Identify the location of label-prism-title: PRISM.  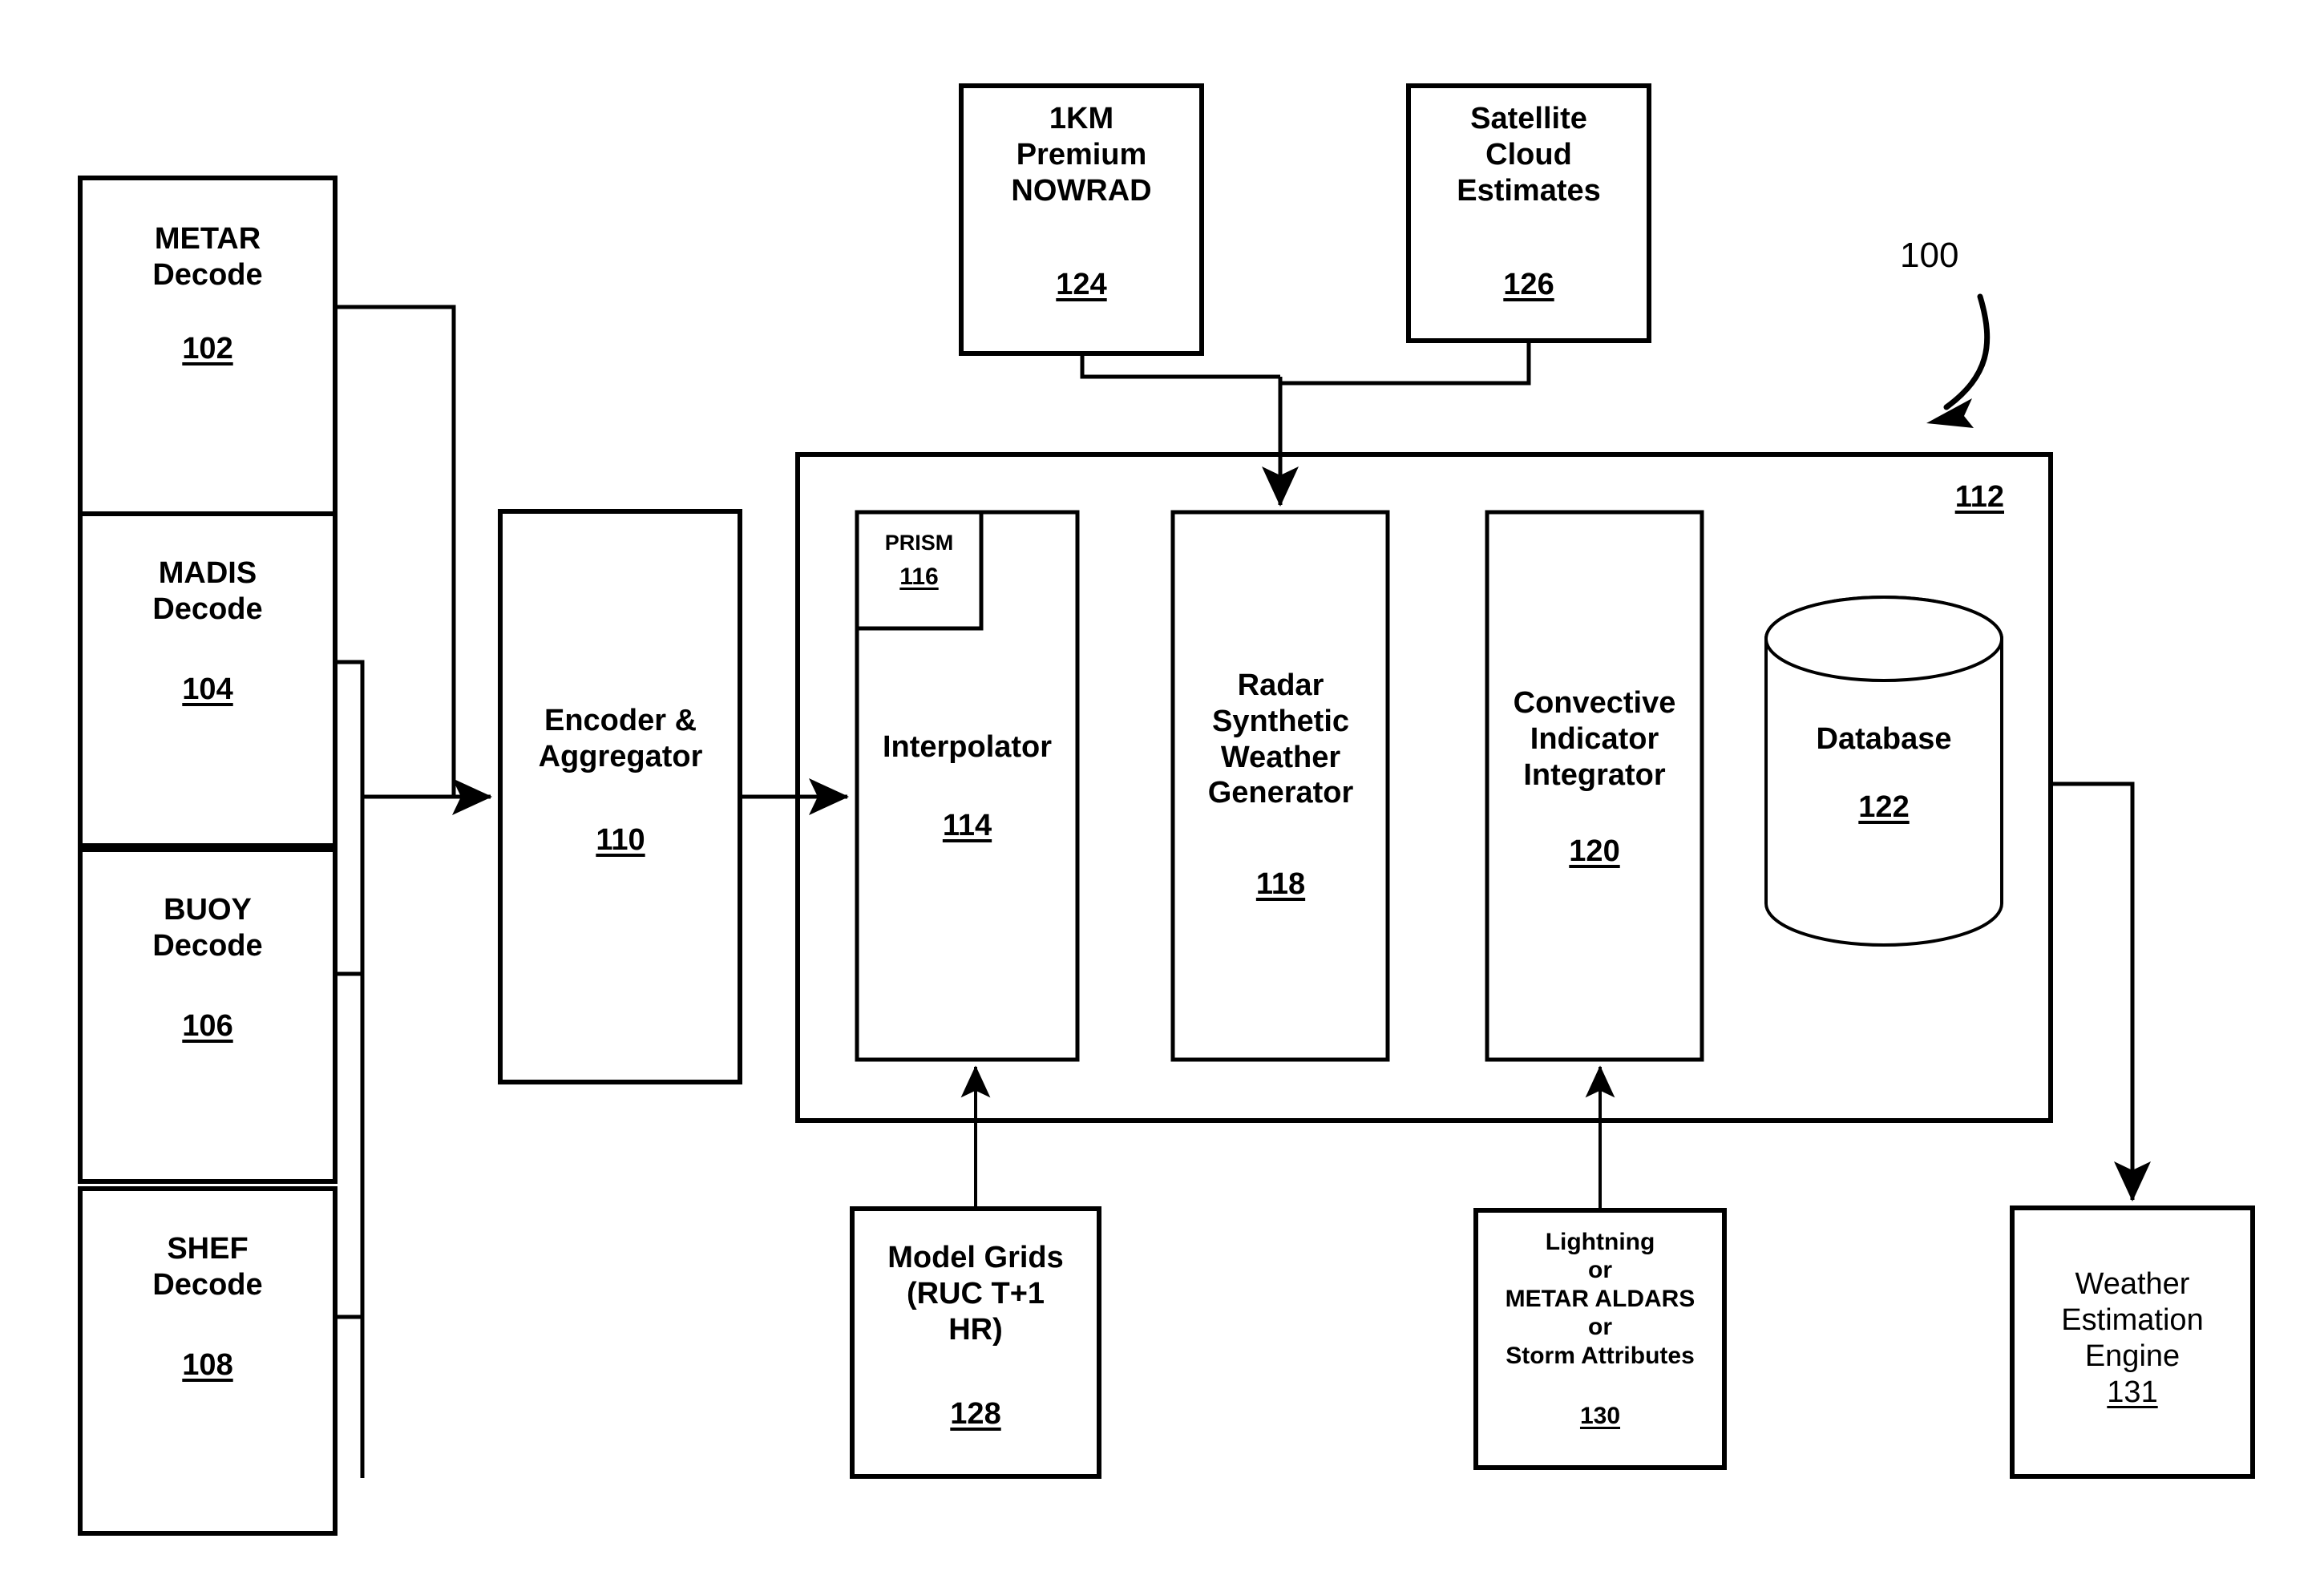
(919, 543).